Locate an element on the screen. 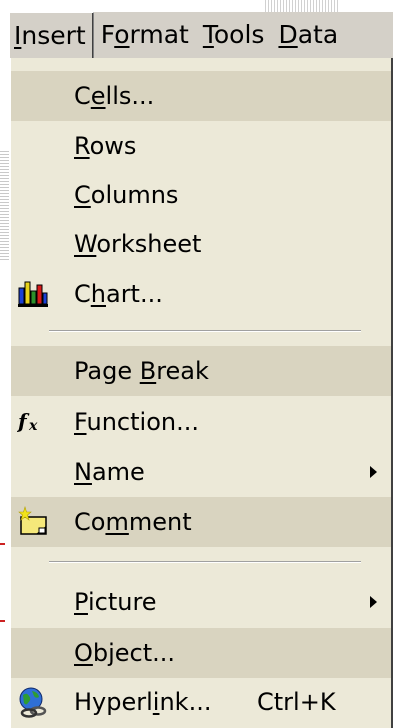  function-icon: f x is located at coordinates (27, 421).